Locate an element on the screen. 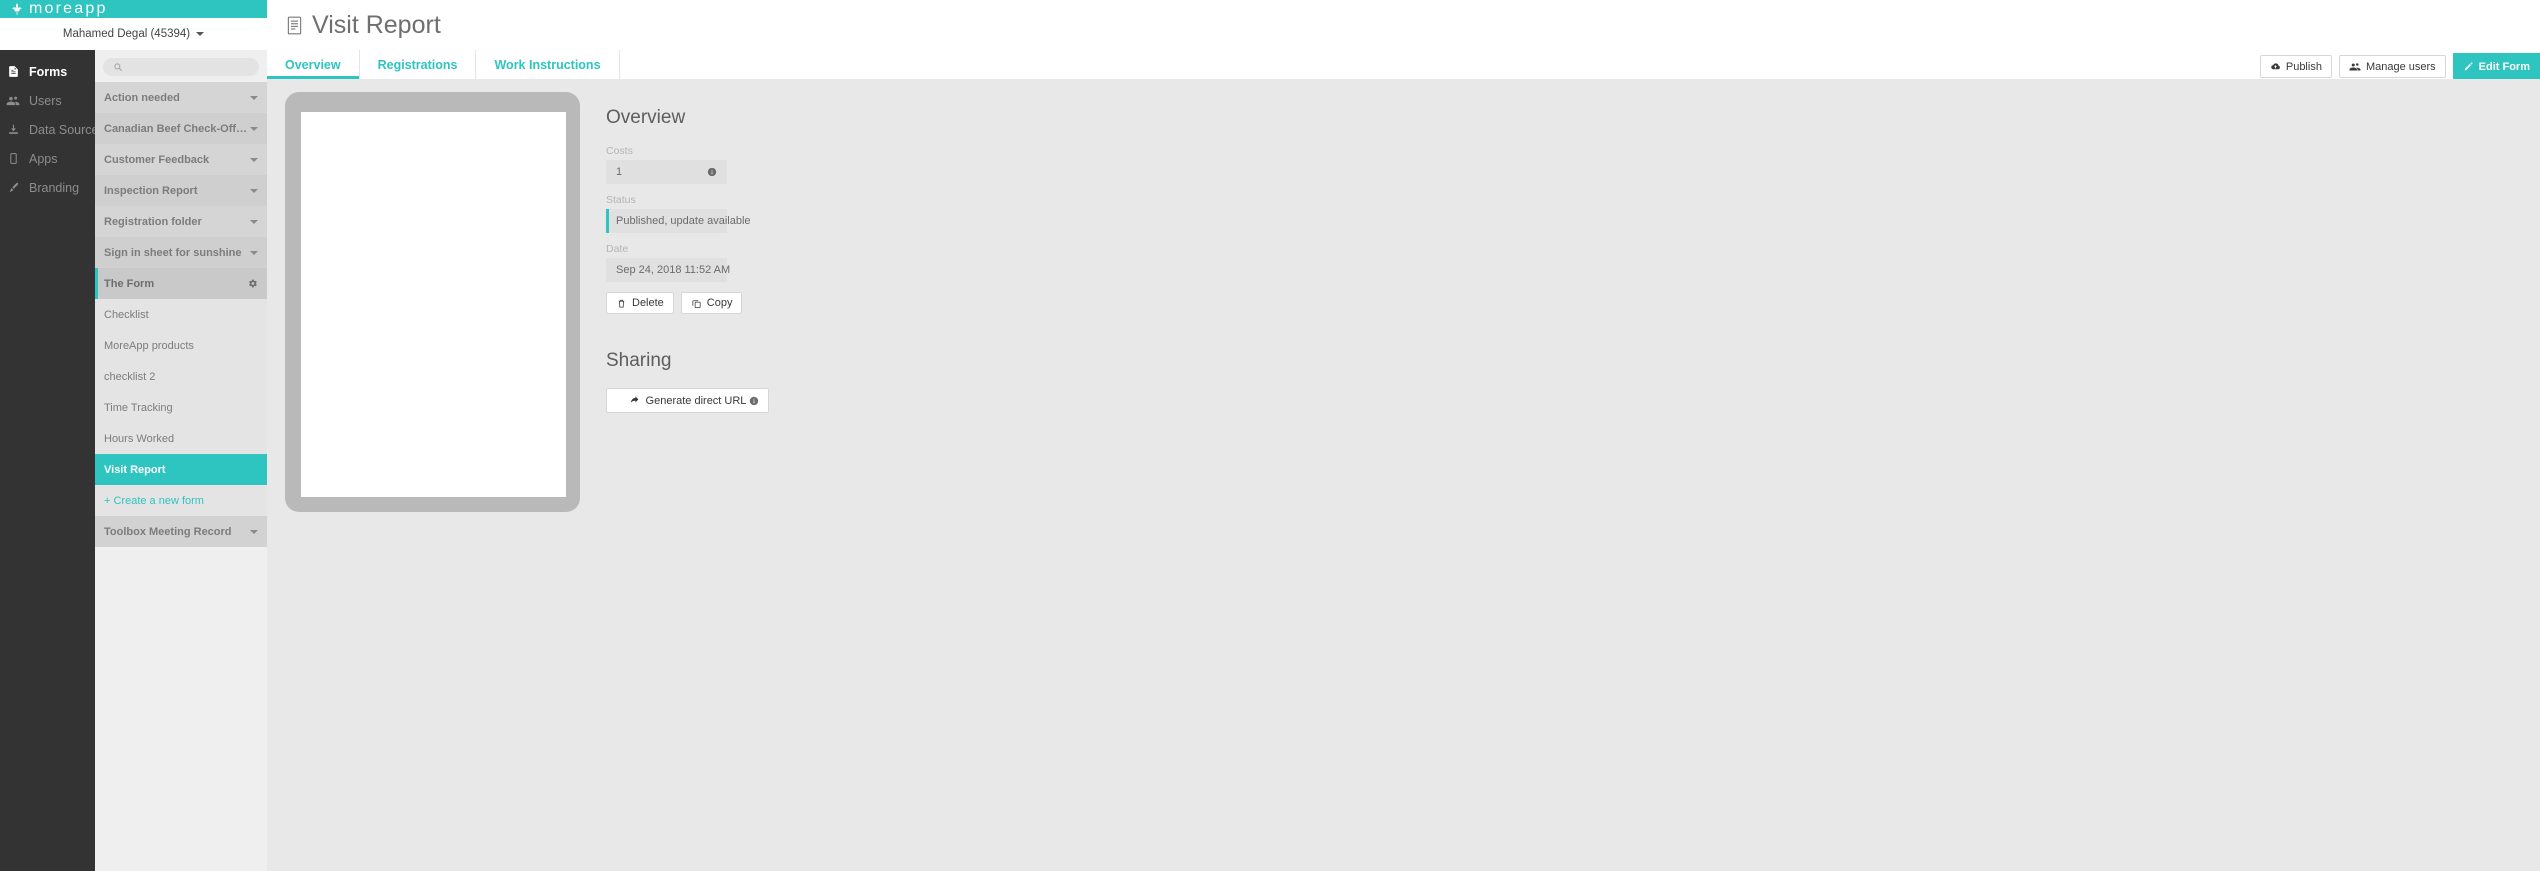  form-list-item-selected: Visit Report is located at coordinates (181, 469).